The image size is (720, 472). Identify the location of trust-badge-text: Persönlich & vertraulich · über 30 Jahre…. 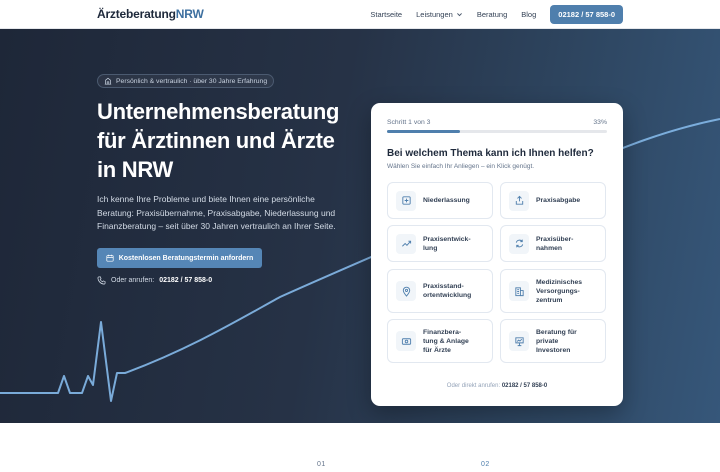
(192, 81).